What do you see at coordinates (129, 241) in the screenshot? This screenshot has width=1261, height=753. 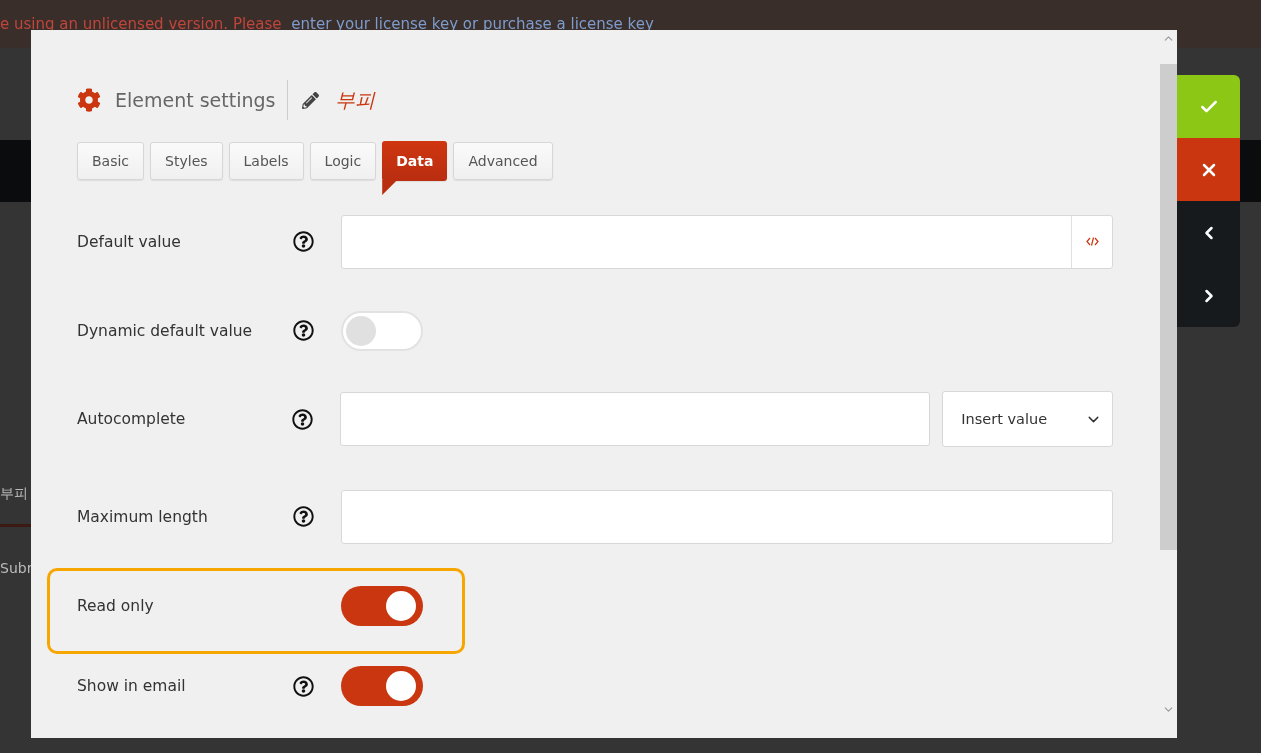 I see `field-label: Default value` at bounding box center [129, 241].